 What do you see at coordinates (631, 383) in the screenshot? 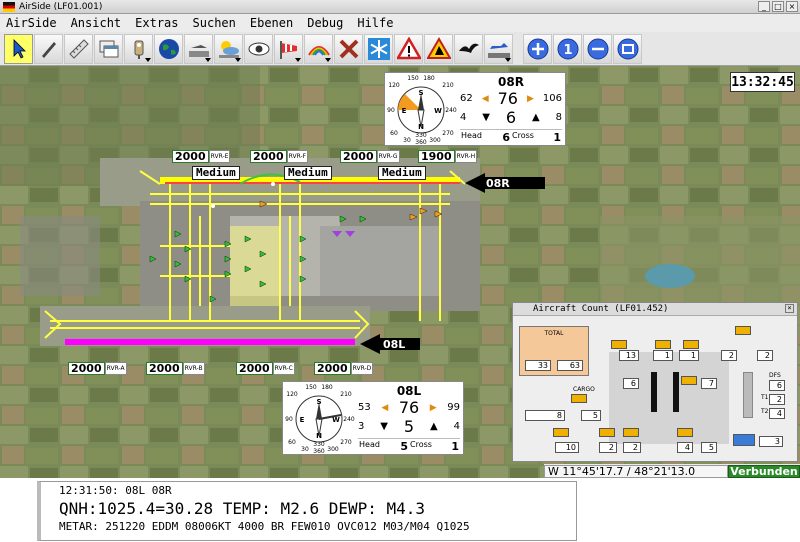
I see `count-6: 6` at bounding box center [631, 383].